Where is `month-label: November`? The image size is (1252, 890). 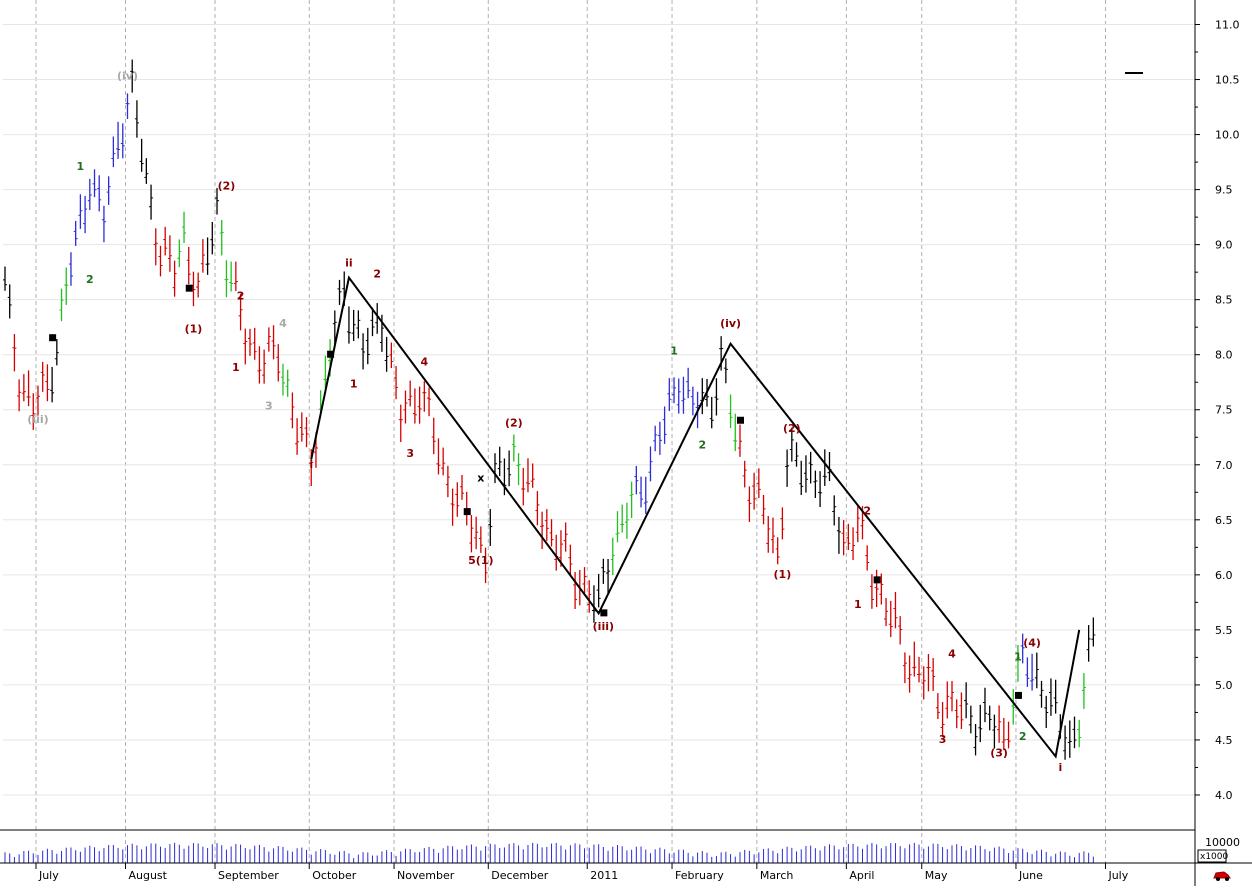
month-label: November is located at coordinates (426, 875).